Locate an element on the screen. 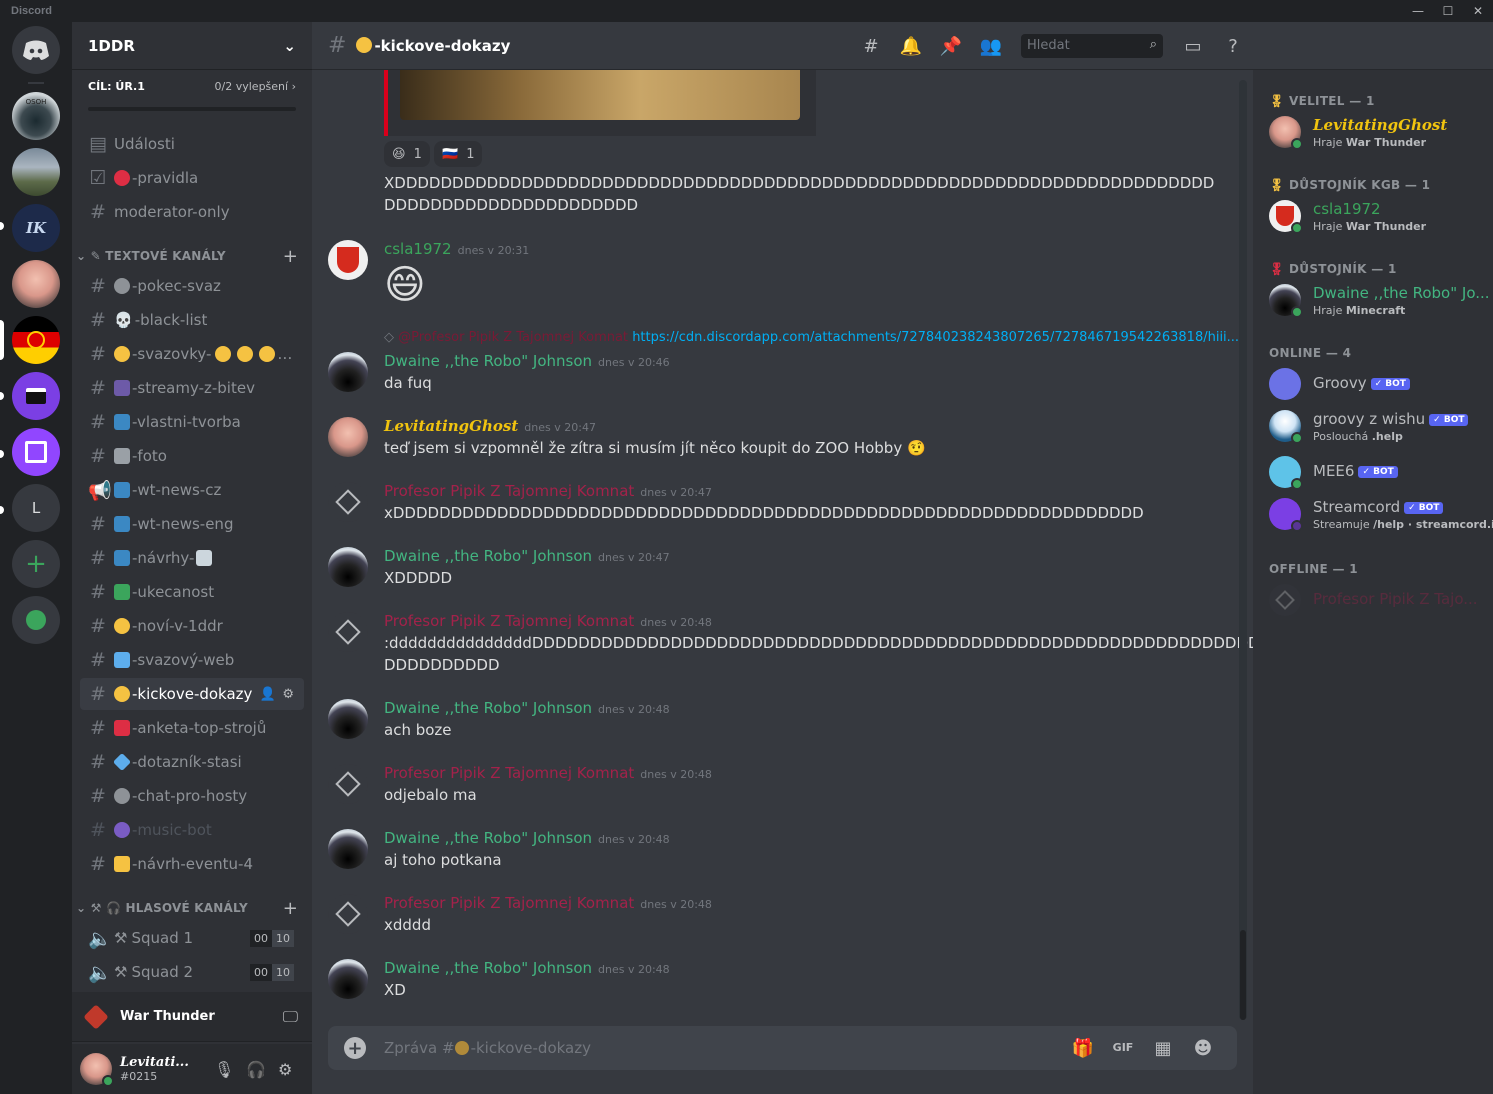 This screenshot has width=1493, height=1094. channel-item: # -návrh-eventu-4 is located at coordinates (192, 864).